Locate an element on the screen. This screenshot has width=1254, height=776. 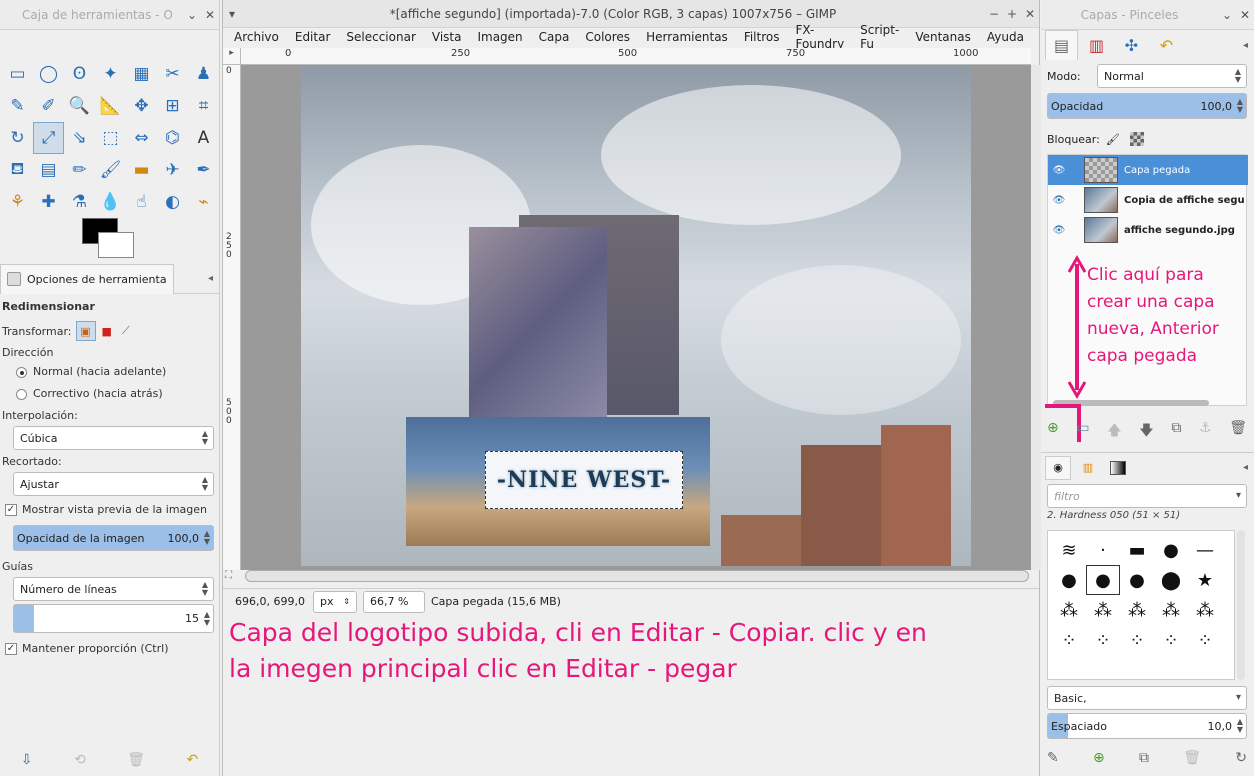
cage-icon: ⌬ is located at coordinates (172, 138).